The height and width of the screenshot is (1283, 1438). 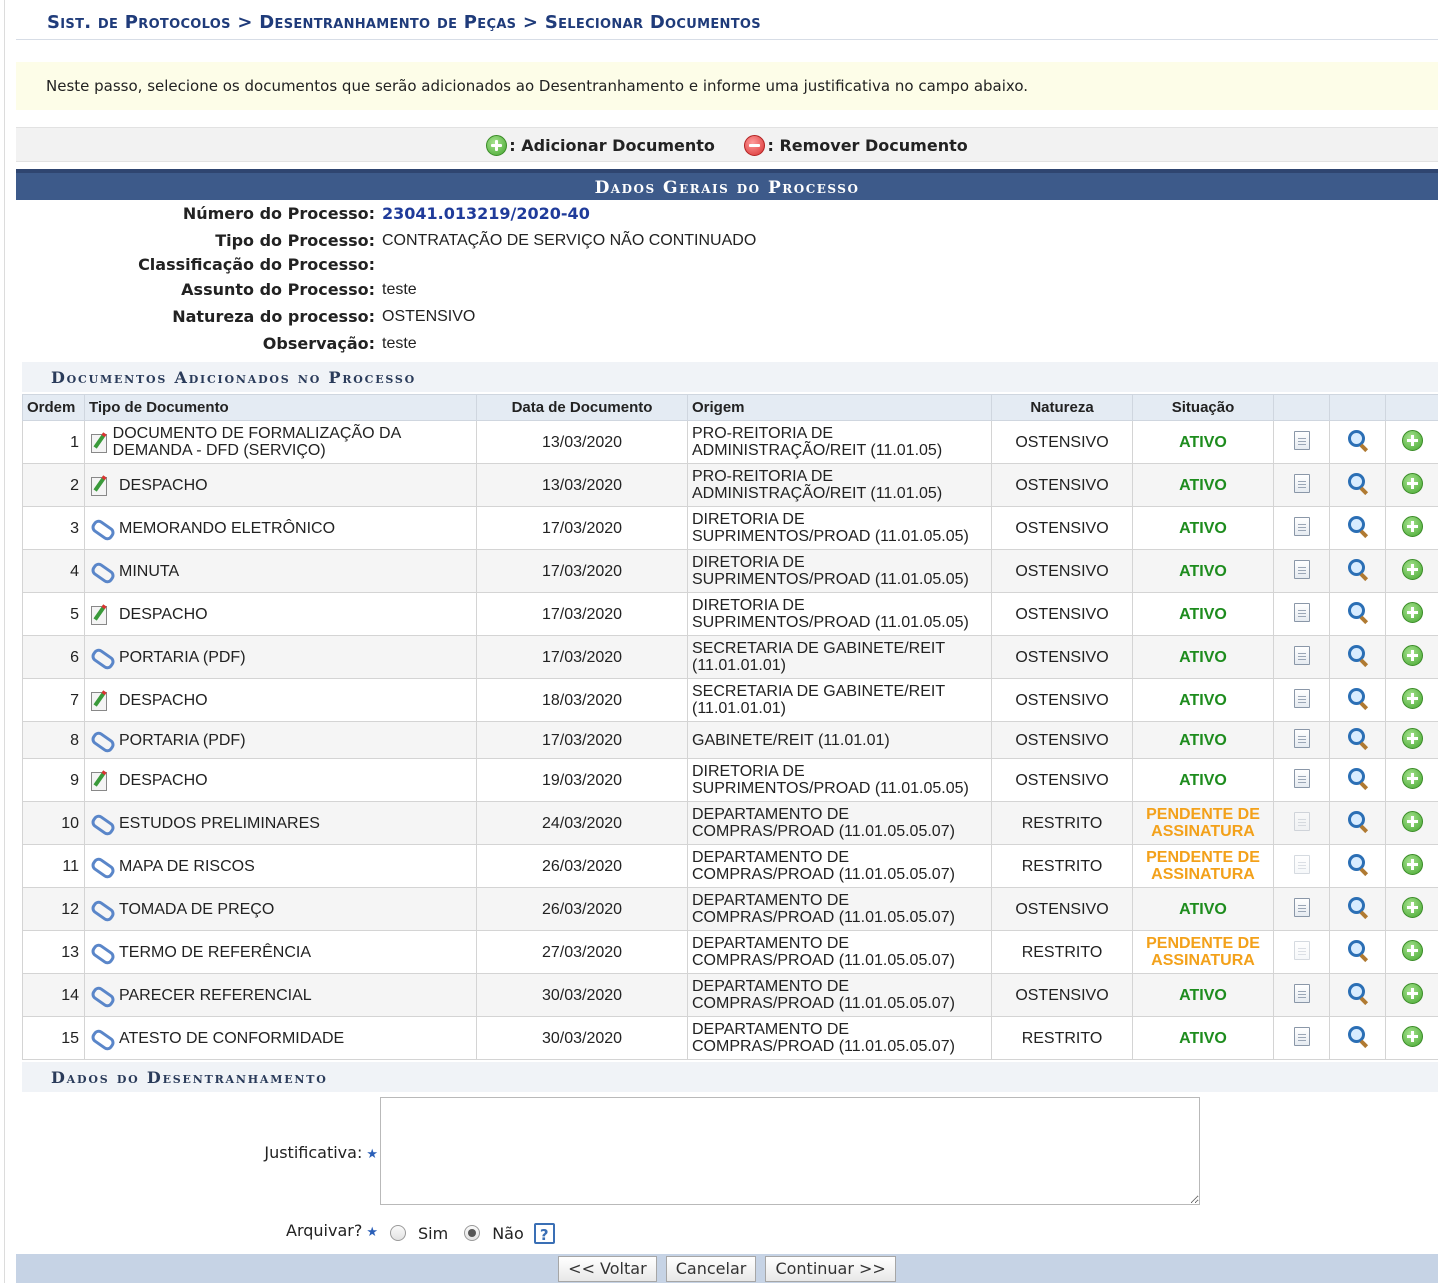 I want to click on cell-ordem: 6, so click(x=53, y=657).